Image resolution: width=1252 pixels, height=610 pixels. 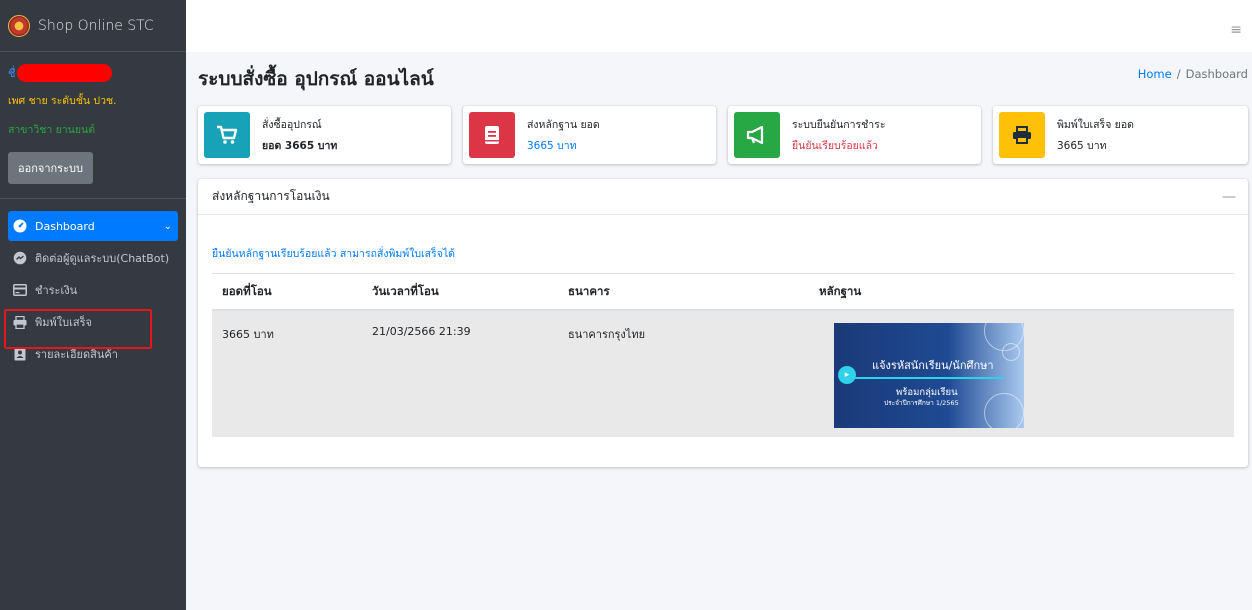 I want to click on info-box-evidence: ส่งหลักฐาน ยอด 3665 บาท, so click(x=589, y=135).